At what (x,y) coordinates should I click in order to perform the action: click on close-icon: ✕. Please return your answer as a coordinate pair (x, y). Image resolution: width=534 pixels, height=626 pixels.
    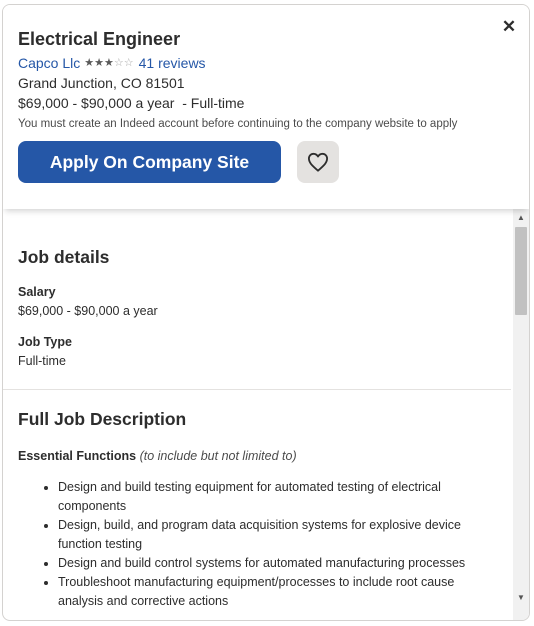
    Looking at the image, I should click on (509, 27).